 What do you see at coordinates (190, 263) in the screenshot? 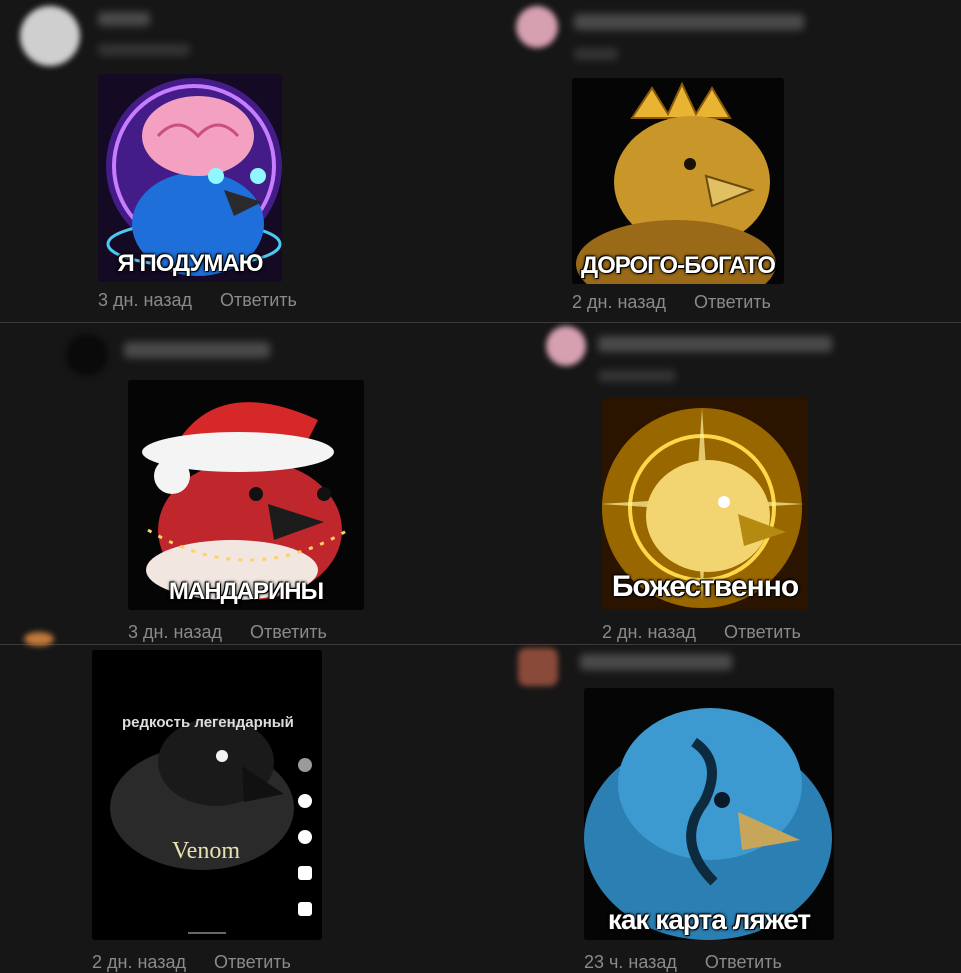
I see `sticker-caption: Я ПОДУМАЮ` at bounding box center [190, 263].